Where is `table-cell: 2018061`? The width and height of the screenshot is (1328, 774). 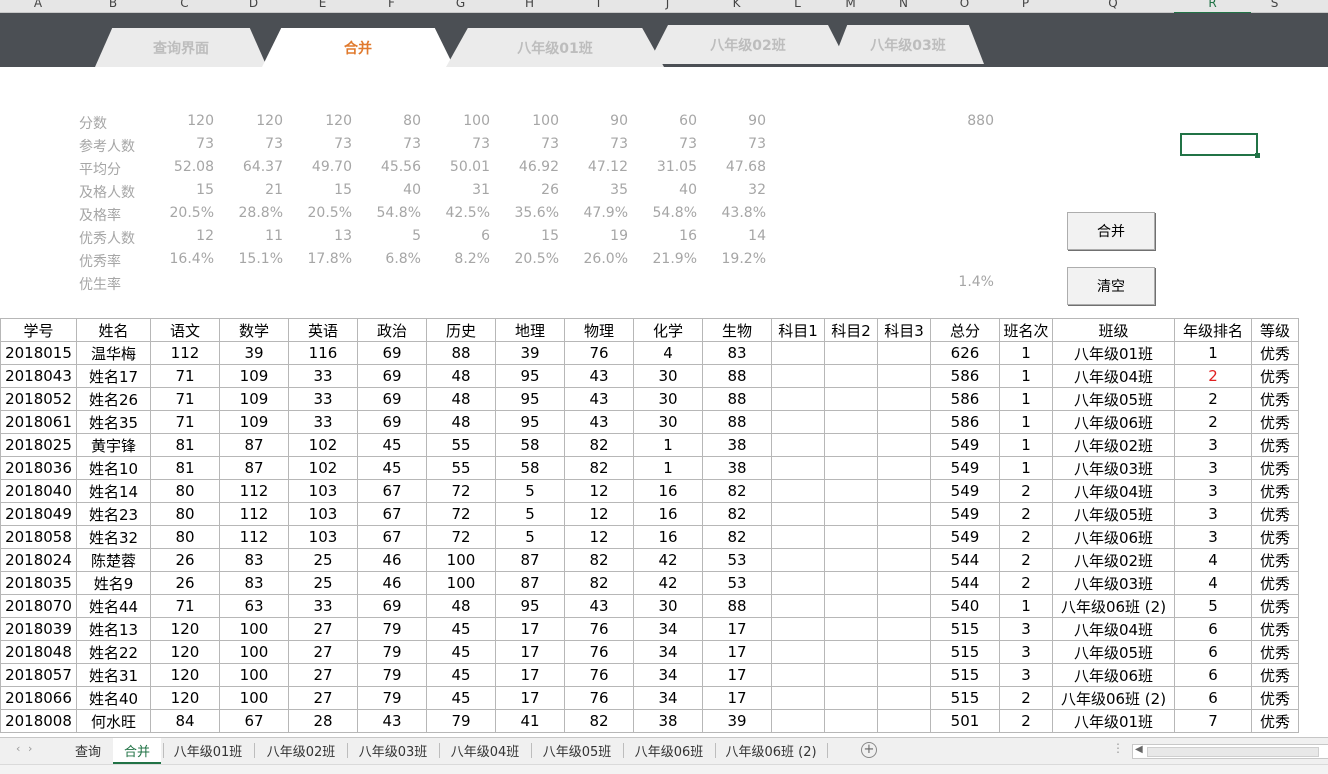 table-cell: 2018061 is located at coordinates (38, 422).